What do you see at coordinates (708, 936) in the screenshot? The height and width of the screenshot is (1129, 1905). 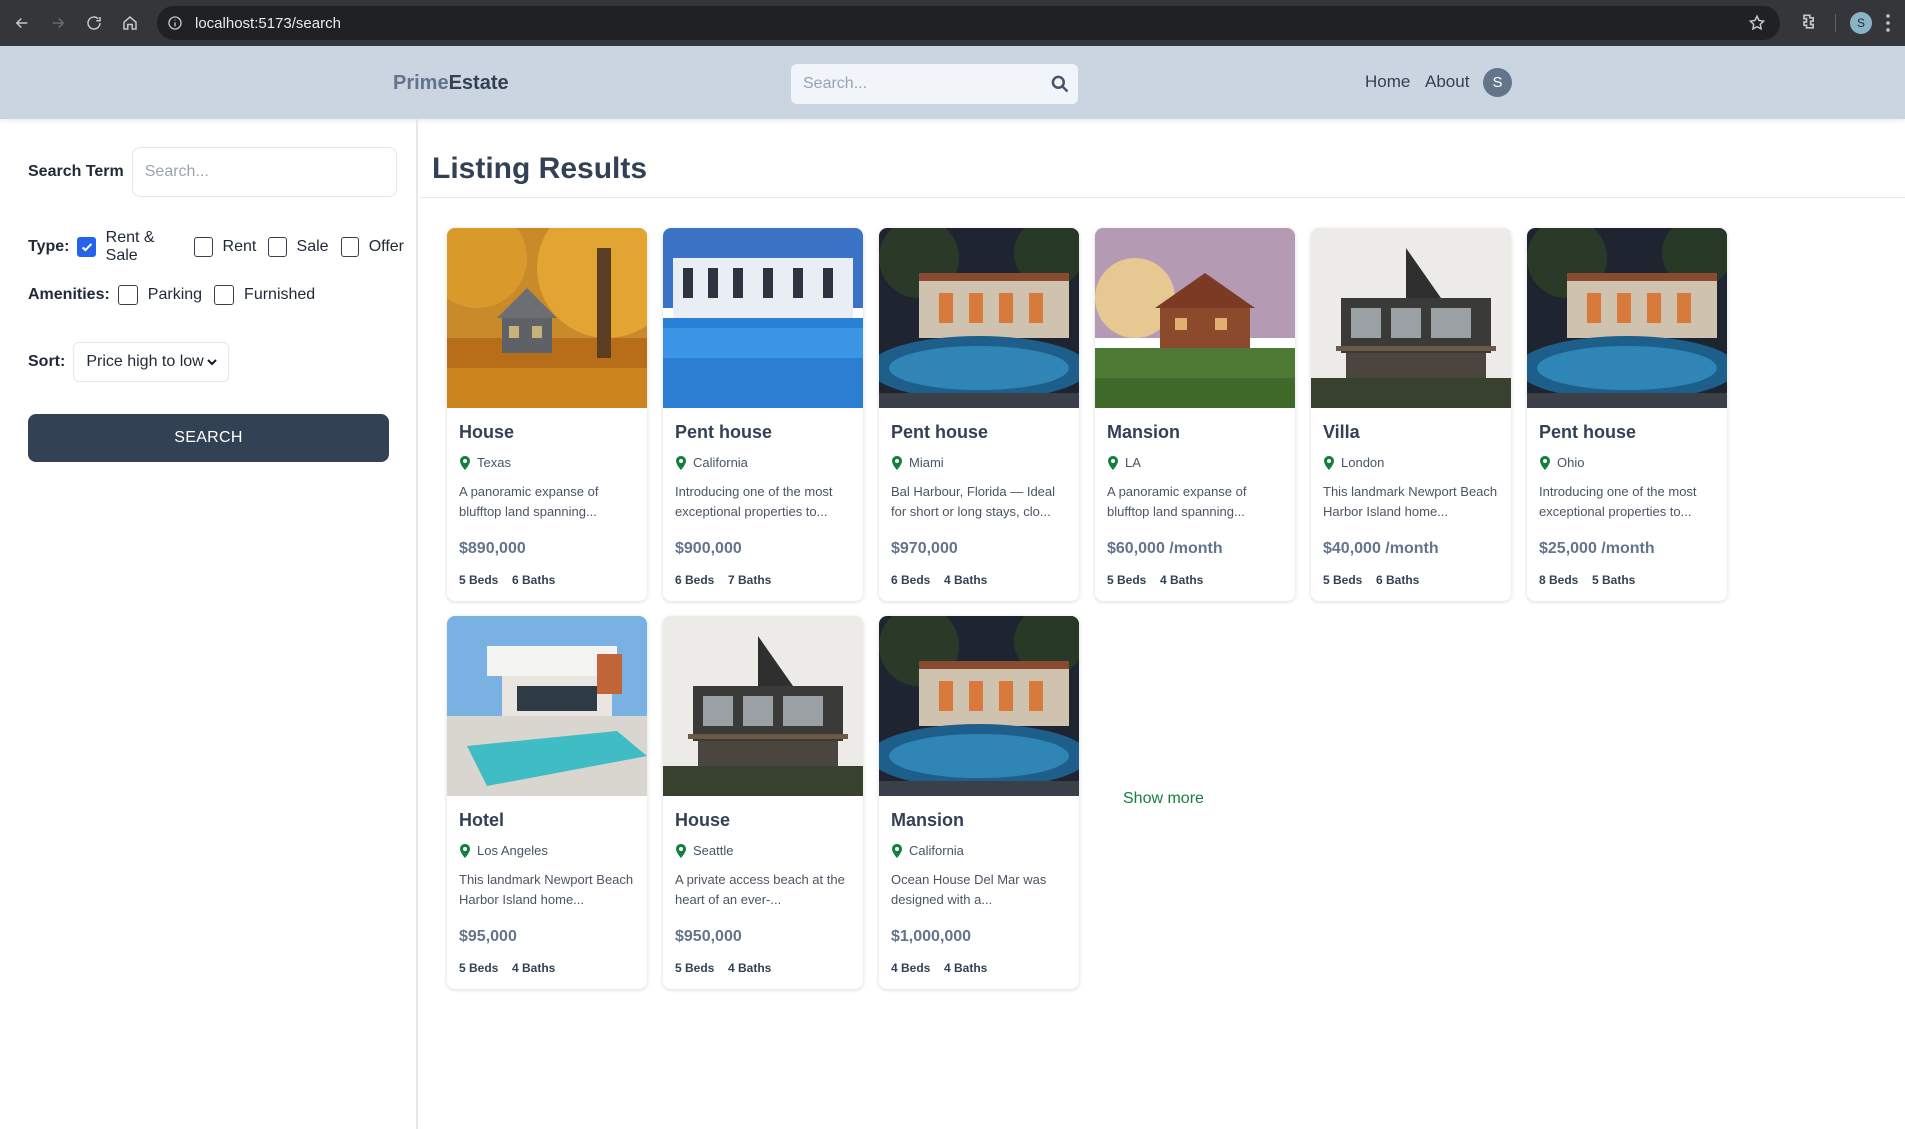 I see `listing-price: $950,000` at bounding box center [708, 936].